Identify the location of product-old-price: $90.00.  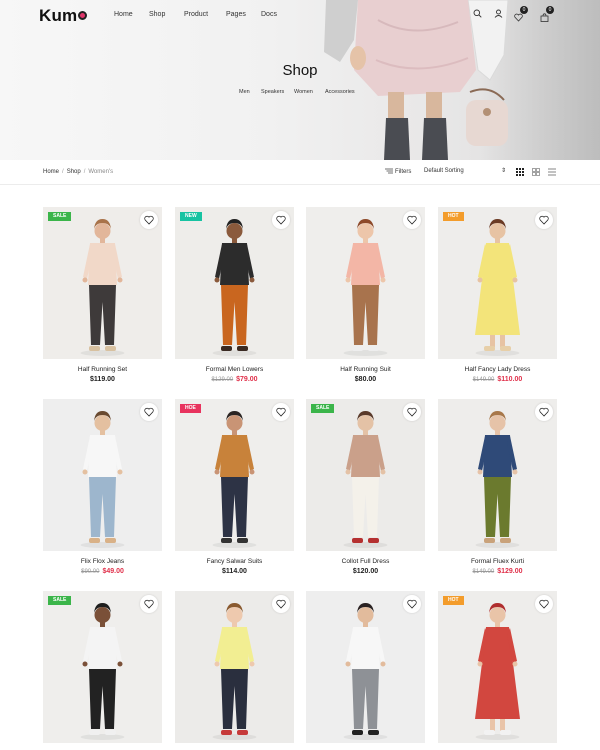
(90, 572).